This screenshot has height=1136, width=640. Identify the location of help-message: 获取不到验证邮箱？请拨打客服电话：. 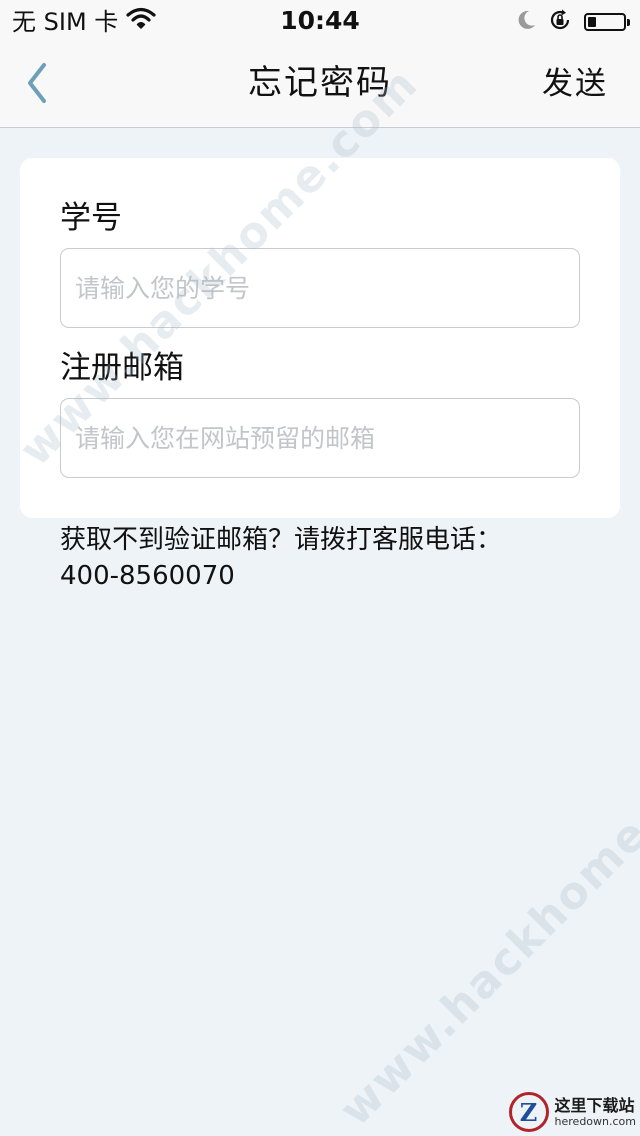
(281, 540).